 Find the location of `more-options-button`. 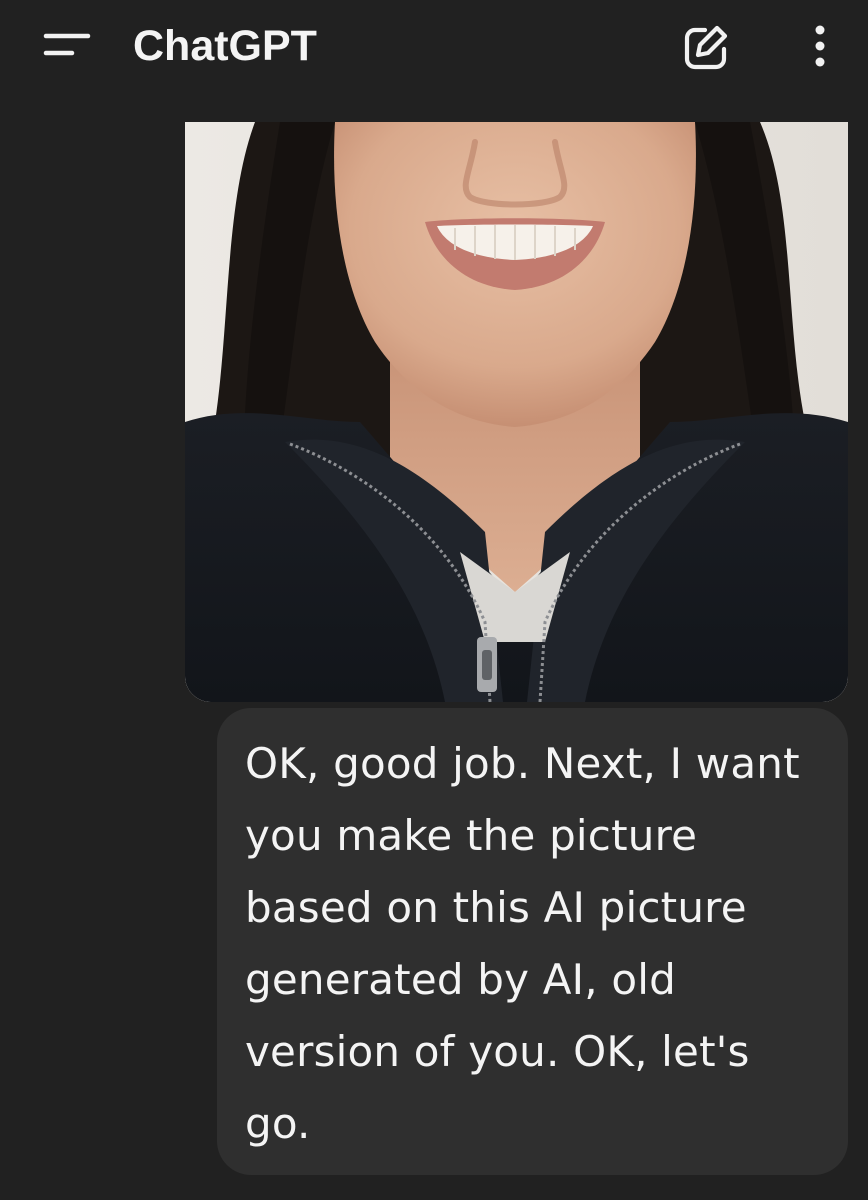

more-options-button is located at coordinates (820, 48).